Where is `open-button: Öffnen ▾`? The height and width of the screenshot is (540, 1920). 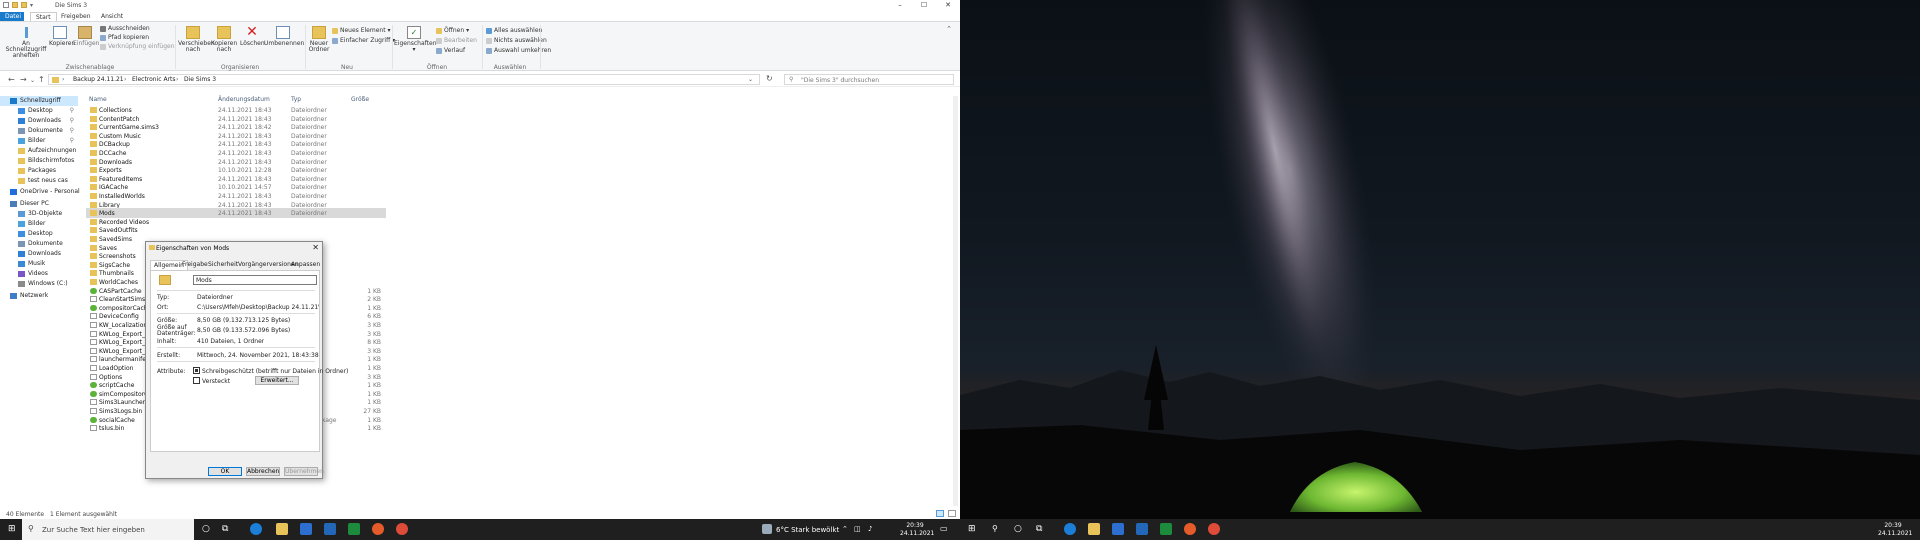 open-button: Öffnen ▾ is located at coordinates (452, 30).